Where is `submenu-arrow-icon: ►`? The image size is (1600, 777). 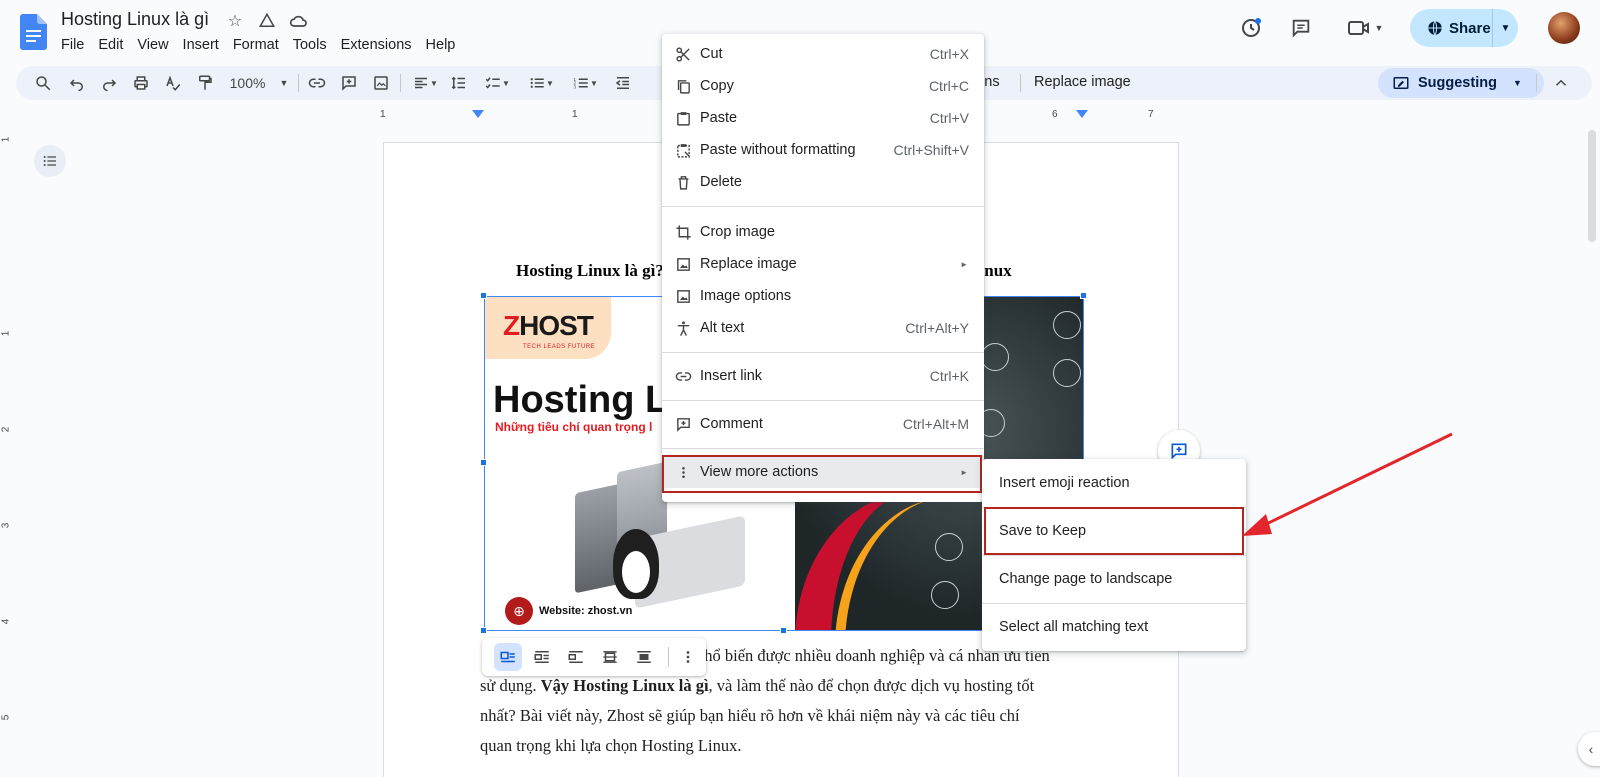 submenu-arrow-icon: ► is located at coordinates (964, 264).